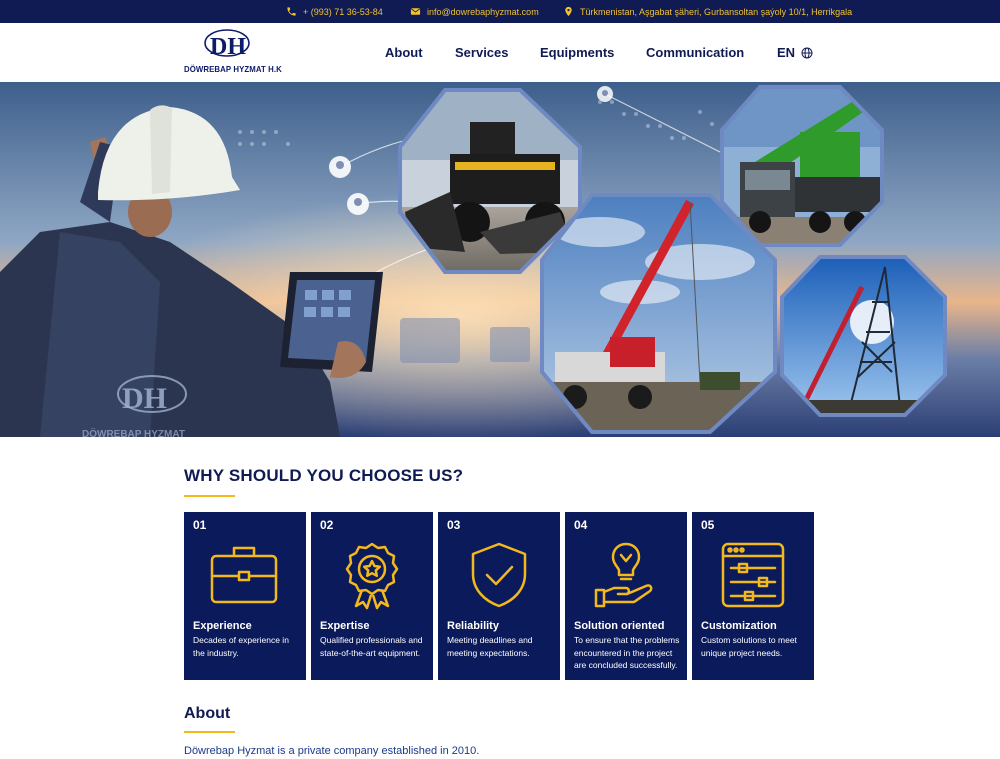 The image size is (1000, 759). I want to click on why-title-underline, so click(209, 496).